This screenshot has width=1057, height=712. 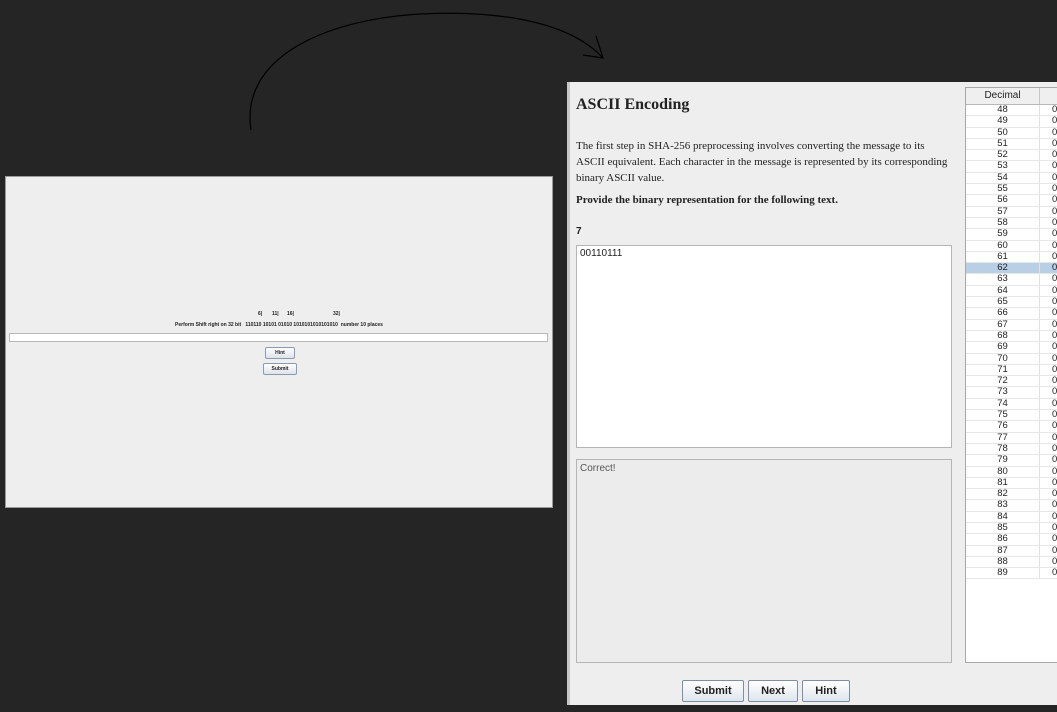 I want to click on decimal-cell: 87, so click(x=1003, y=550).